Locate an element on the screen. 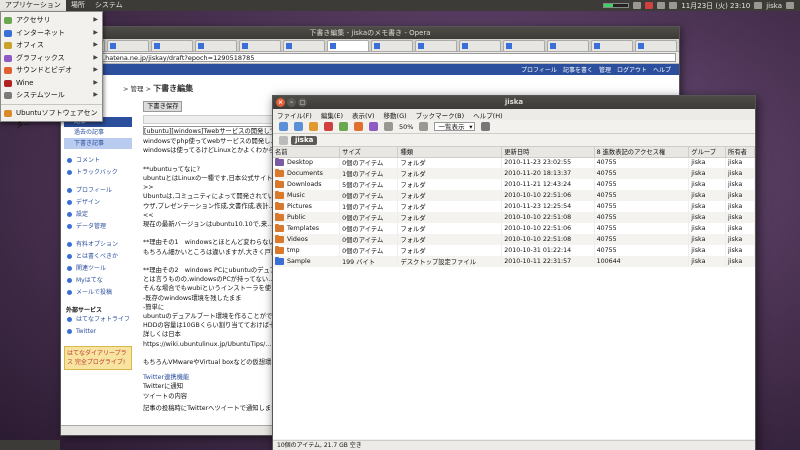  notification-icon is located at coordinates (649, 5).